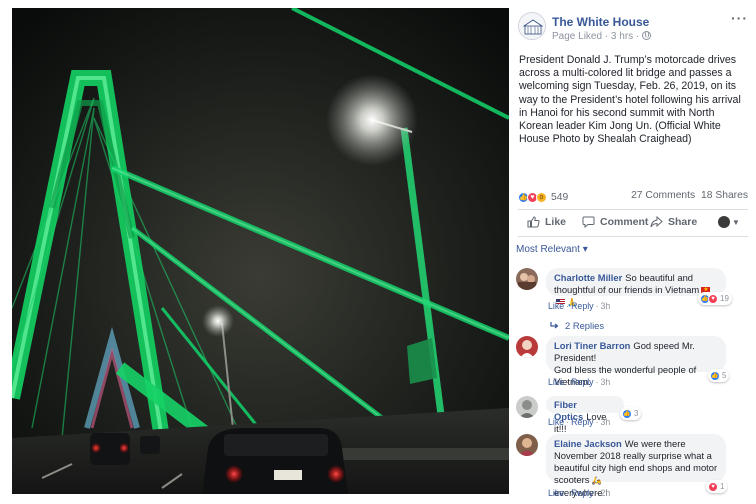 Image resolution: width=756 pixels, height=504 pixels. Describe the element at coordinates (739, 18) in the screenshot. I see `more-options-button: ···` at that location.